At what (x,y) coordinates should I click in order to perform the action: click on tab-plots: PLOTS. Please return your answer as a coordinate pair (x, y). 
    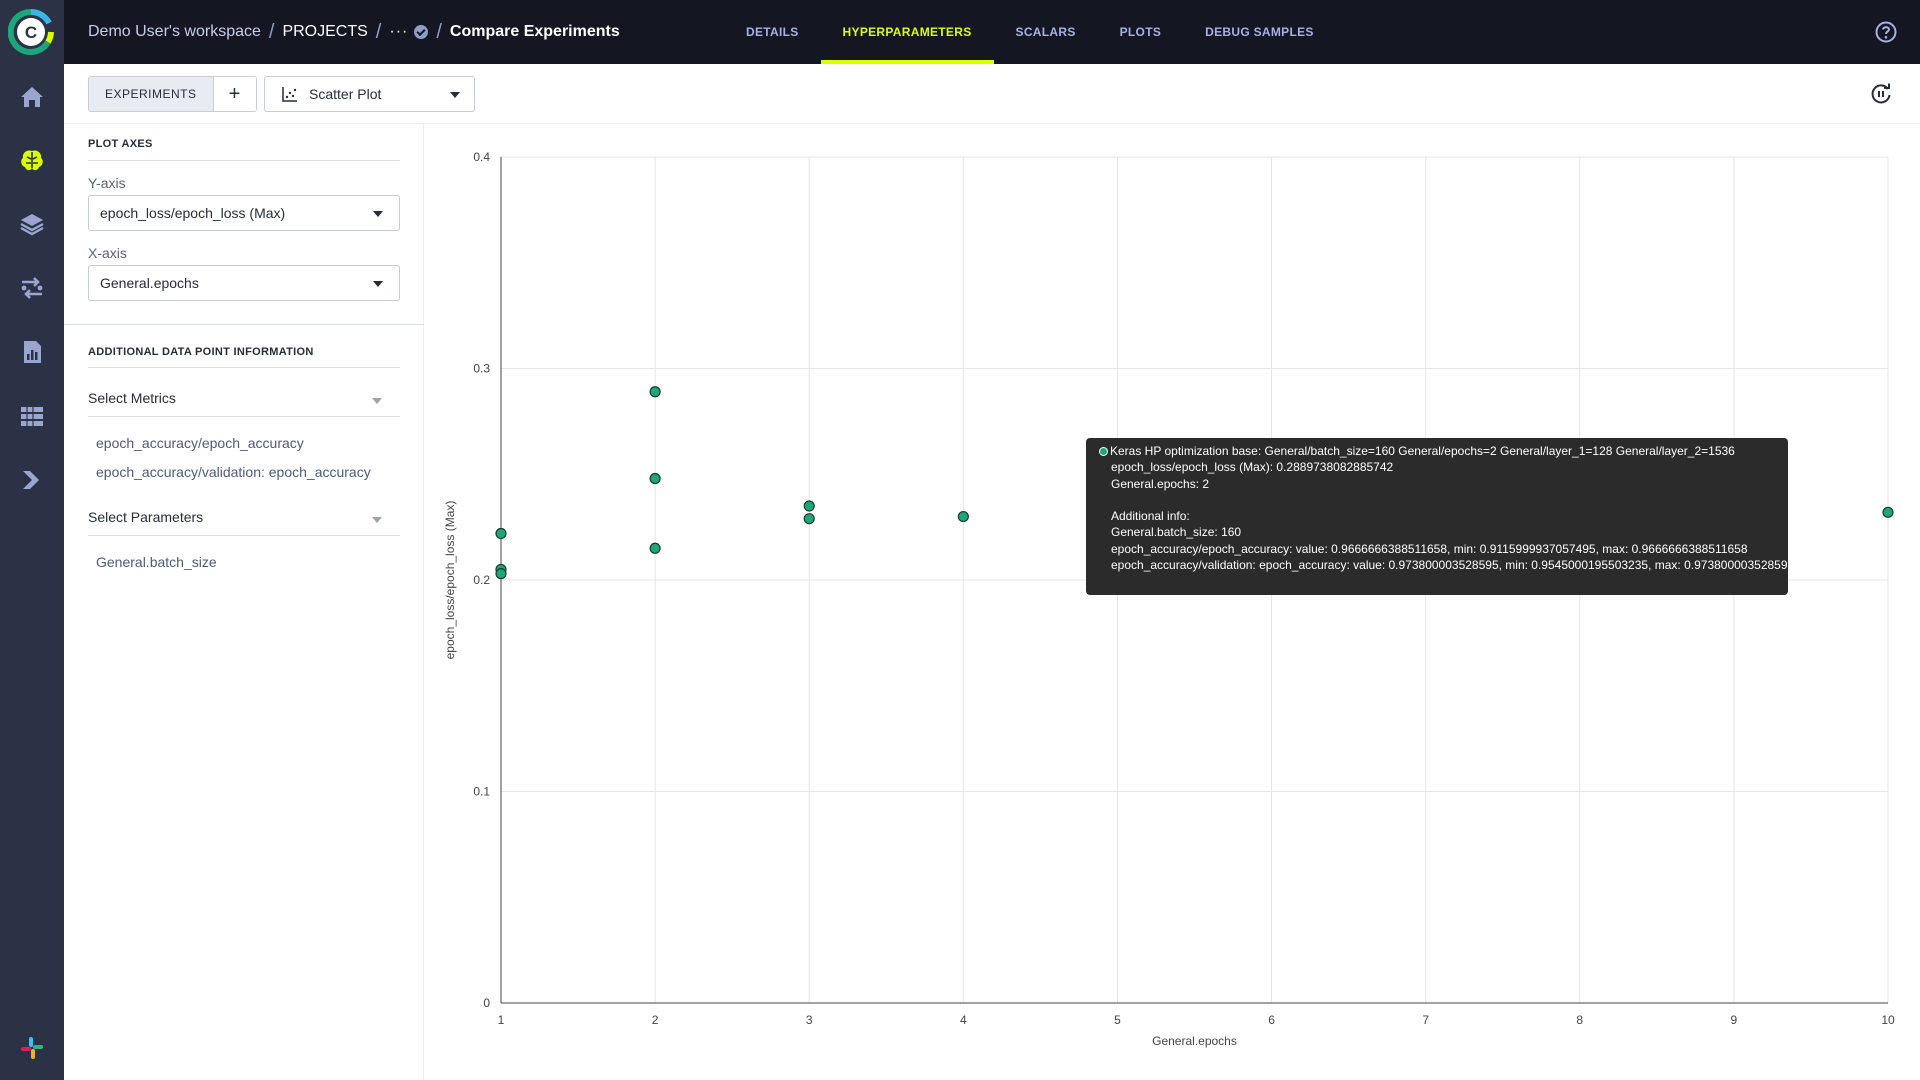
    Looking at the image, I should click on (1141, 32).